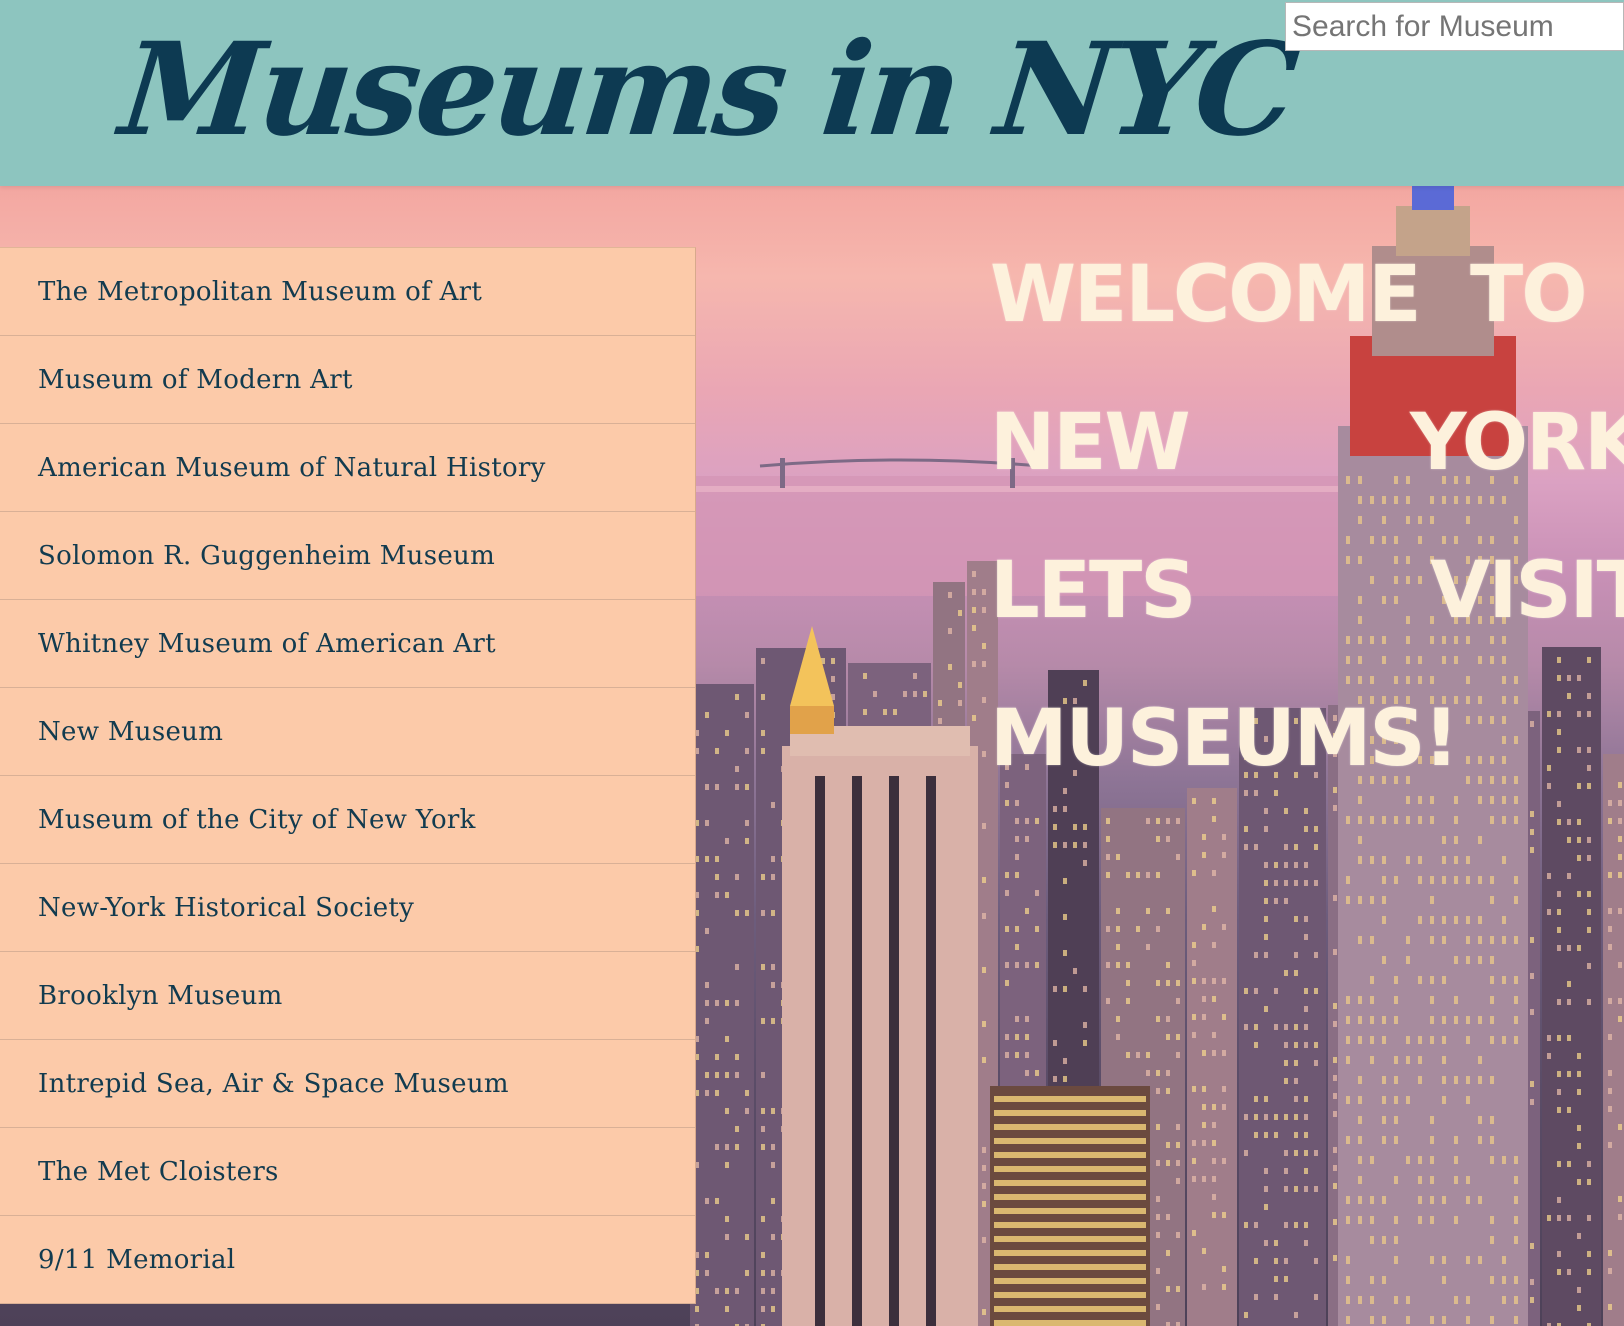  Describe the element at coordinates (347, 468) in the screenshot. I see `museum-list-item: American Museum of Natural History` at that location.